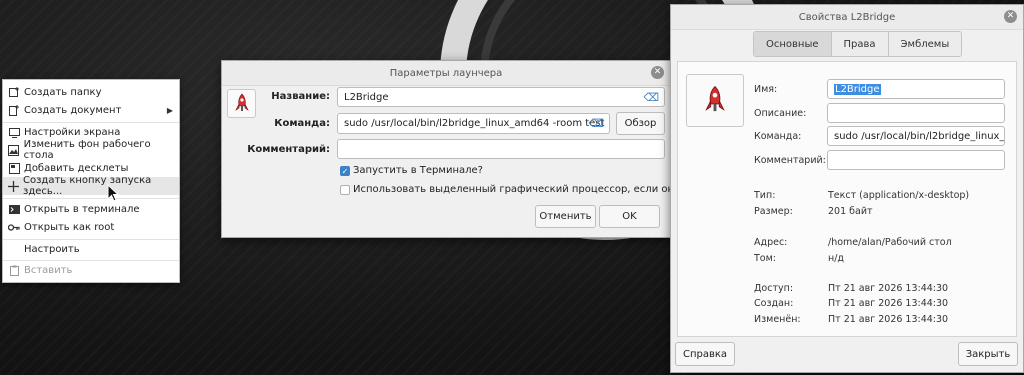 Image resolution: width=1024 pixels, height=375 pixels. Describe the element at coordinates (780, 113) in the screenshot. I see `description-label: Описание:` at that location.